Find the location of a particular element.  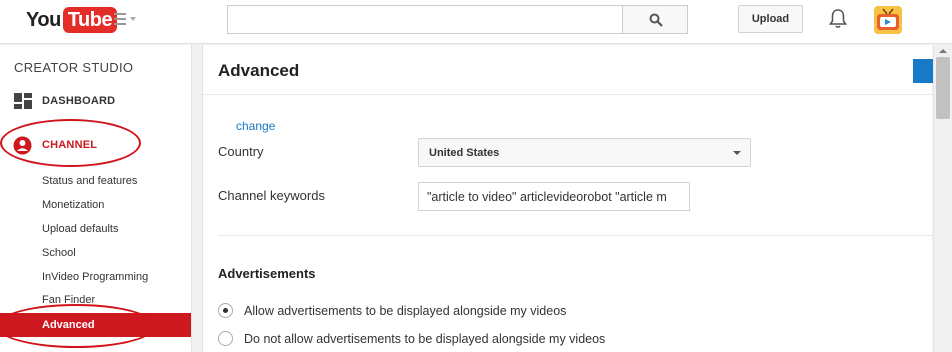

advertisements-title: Advertisements is located at coordinates (267, 273).